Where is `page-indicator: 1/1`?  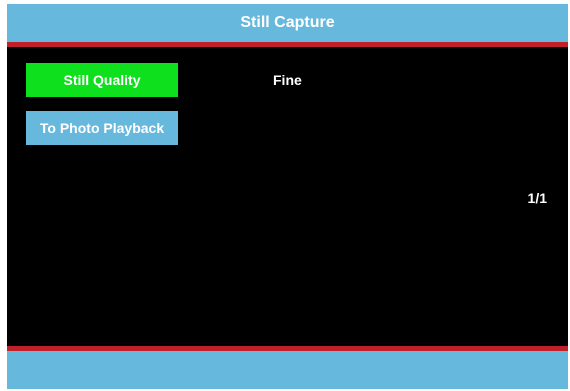 page-indicator: 1/1 is located at coordinates (537, 198).